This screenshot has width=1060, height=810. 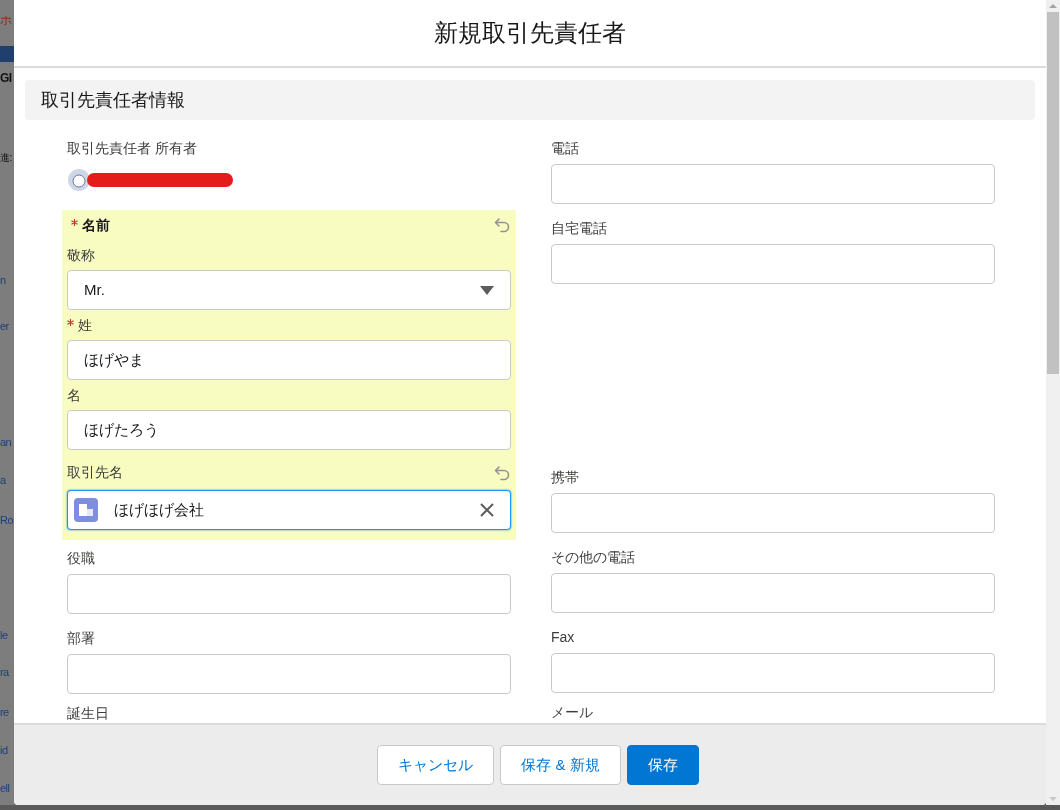 What do you see at coordinates (565, 148) in the screenshot?
I see `field-label: 電話` at bounding box center [565, 148].